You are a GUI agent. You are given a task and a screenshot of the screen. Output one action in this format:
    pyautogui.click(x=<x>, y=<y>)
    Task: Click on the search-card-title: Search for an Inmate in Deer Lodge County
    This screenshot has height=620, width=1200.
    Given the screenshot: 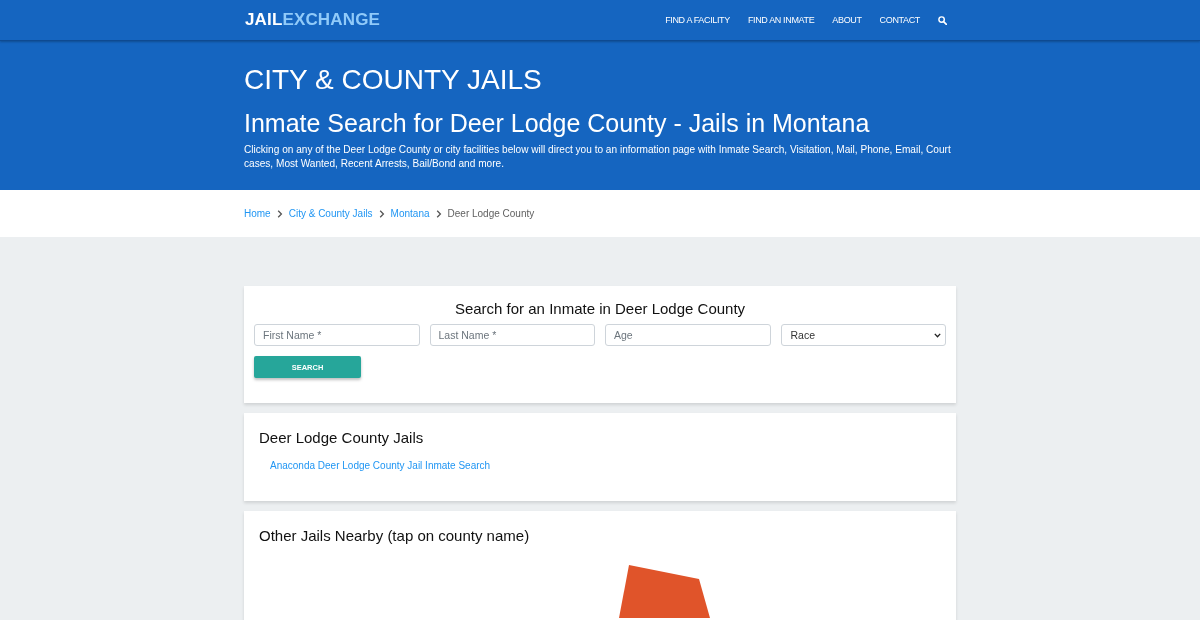 What is the action you would take?
    pyautogui.click(x=600, y=309)
    